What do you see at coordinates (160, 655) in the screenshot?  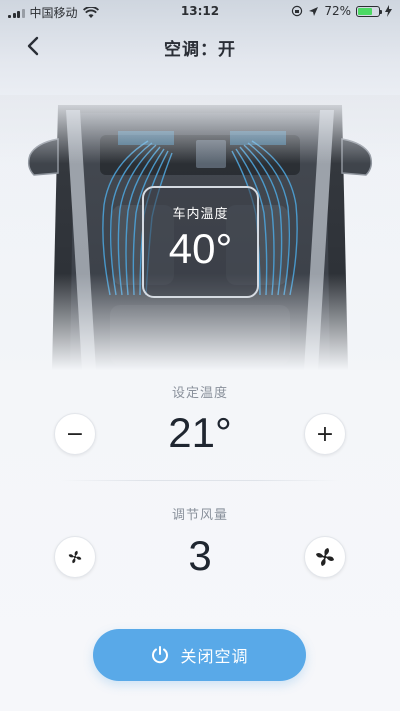 I see `power-icon` at bounding box center [160, 655].